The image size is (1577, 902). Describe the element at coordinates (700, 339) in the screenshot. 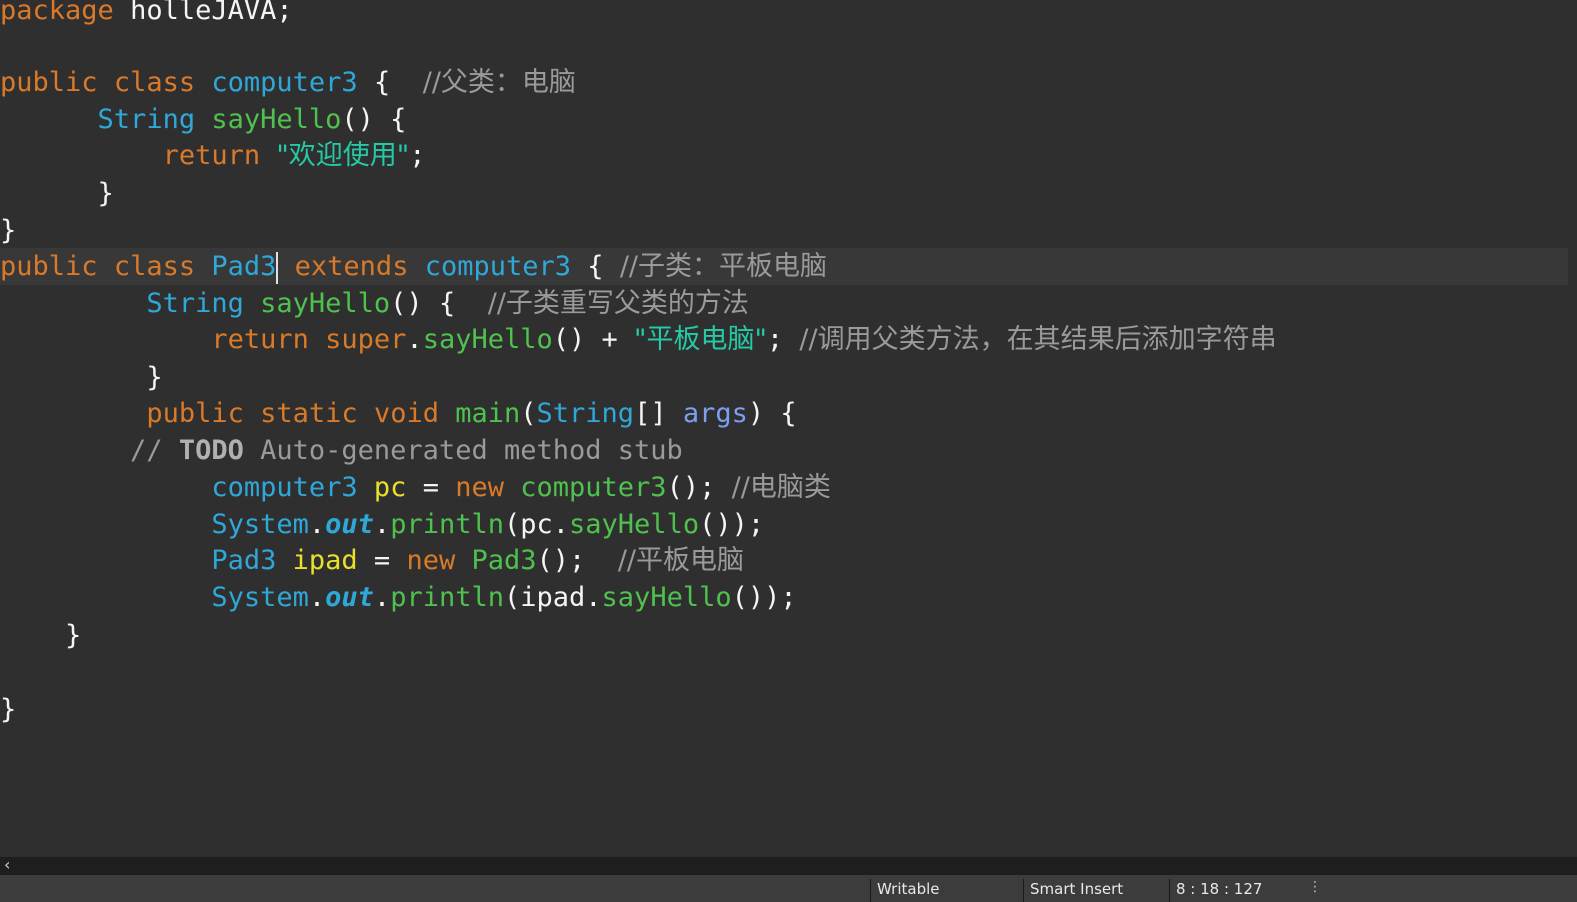

I see `string-literal: "平板电脑"` at that location.